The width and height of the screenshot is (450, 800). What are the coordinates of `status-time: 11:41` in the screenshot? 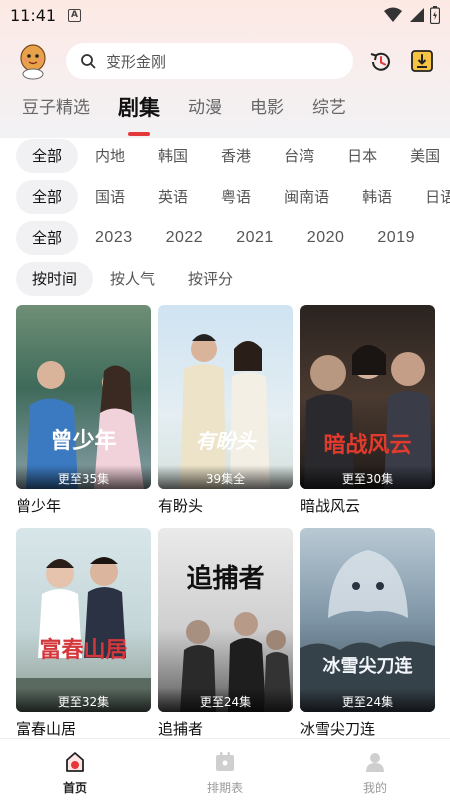 It's located at (33, 15).